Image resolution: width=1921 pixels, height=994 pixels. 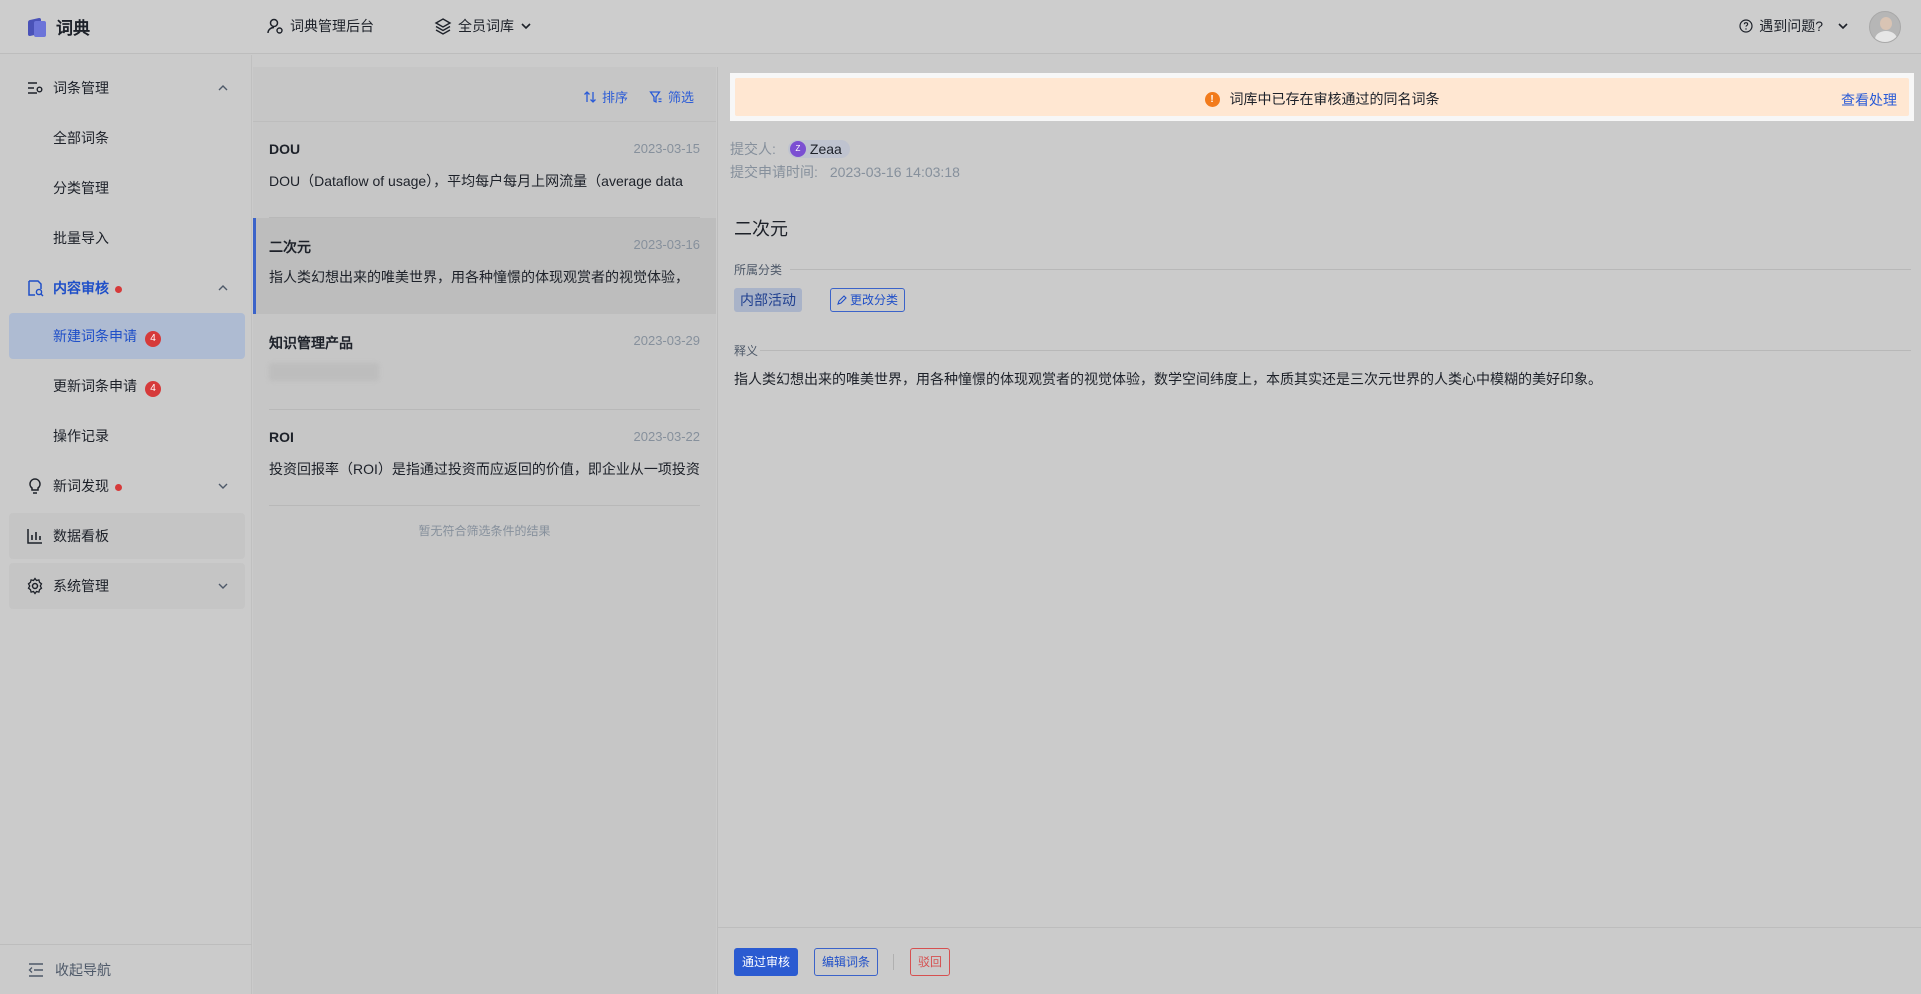 I want to click on sidebar-item-label: 更新词条申请 4, so click(x=107, y=386).